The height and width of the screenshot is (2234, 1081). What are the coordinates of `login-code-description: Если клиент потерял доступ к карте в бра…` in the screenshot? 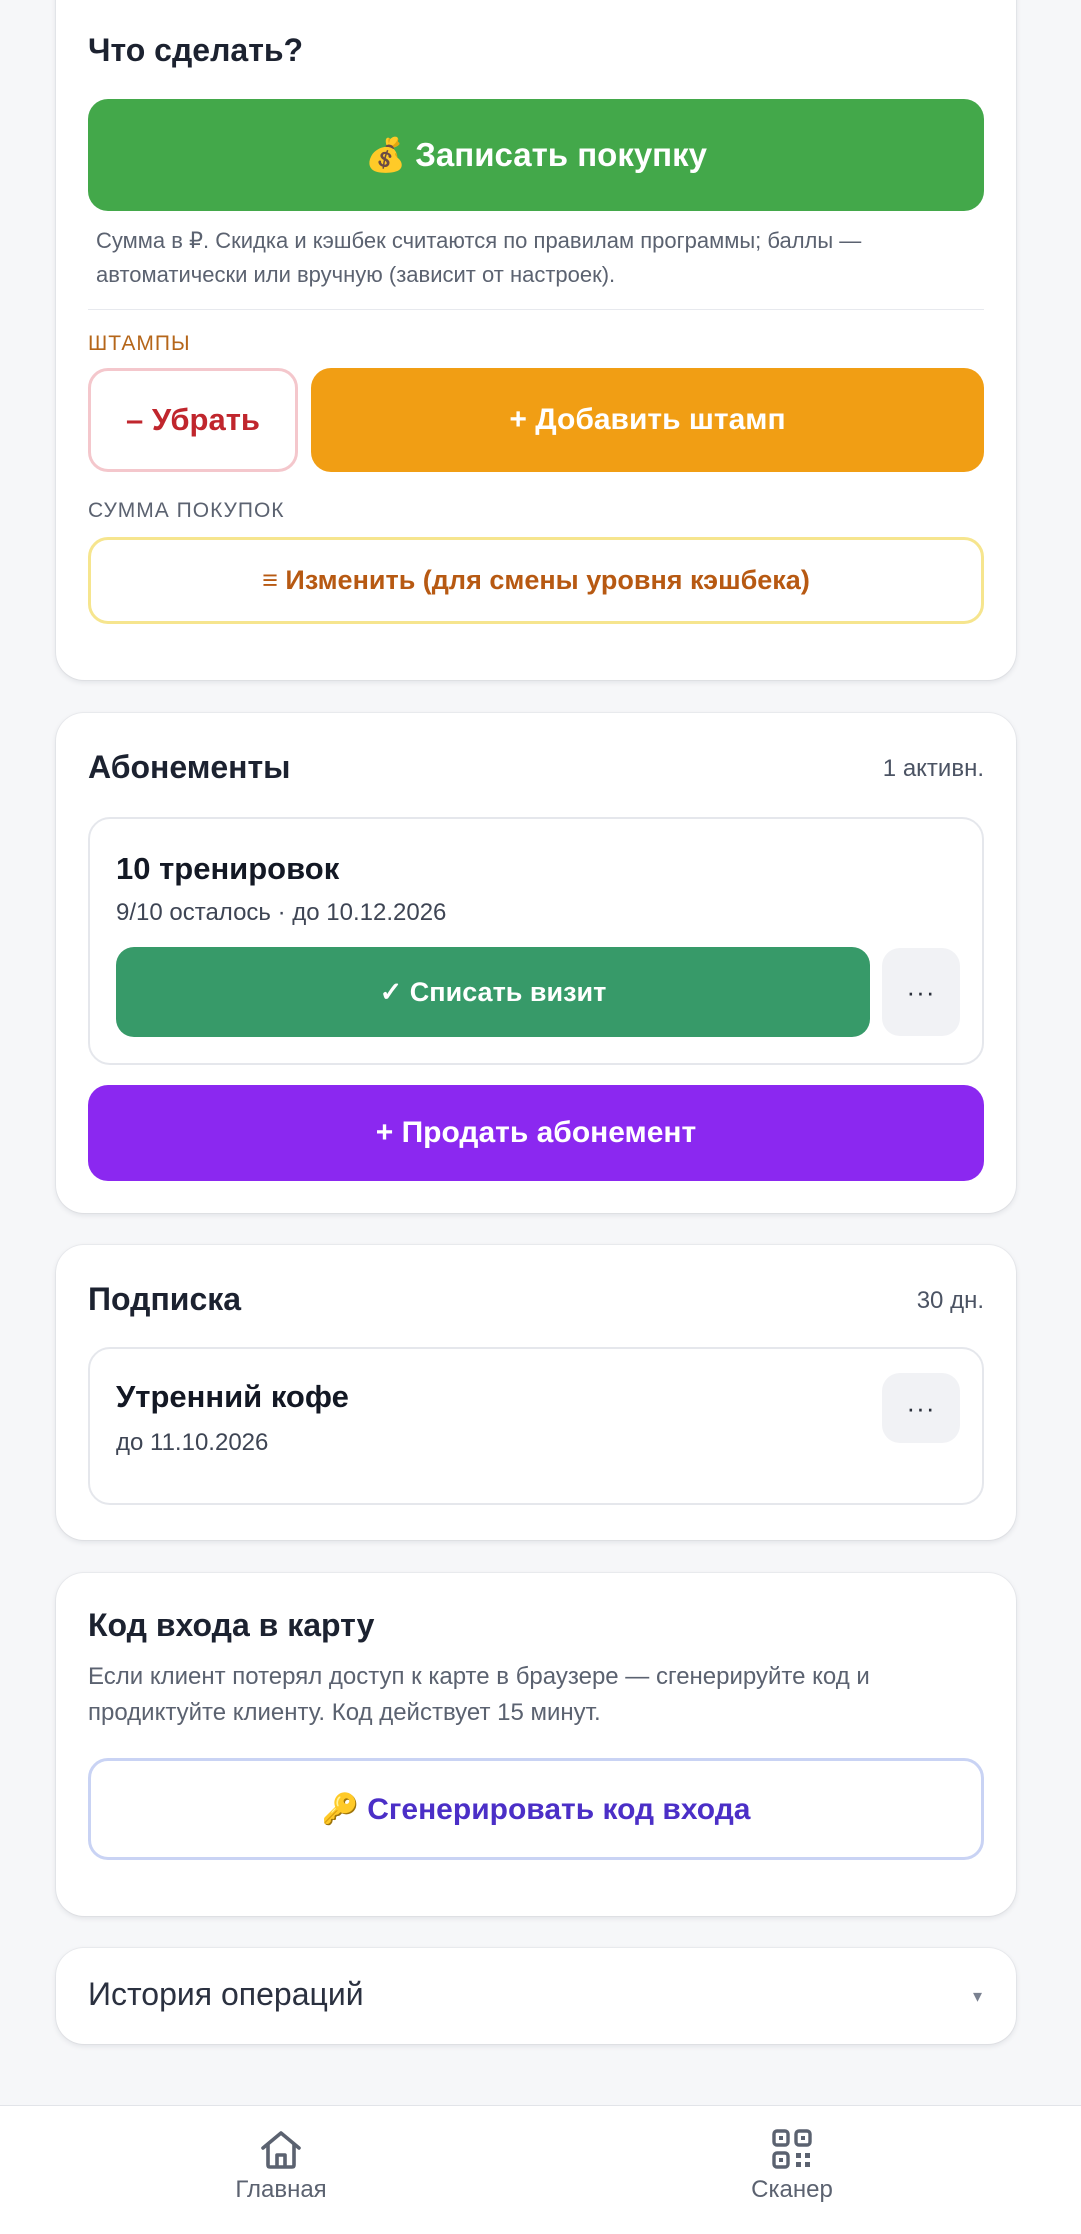 It's located at (479, 1694).